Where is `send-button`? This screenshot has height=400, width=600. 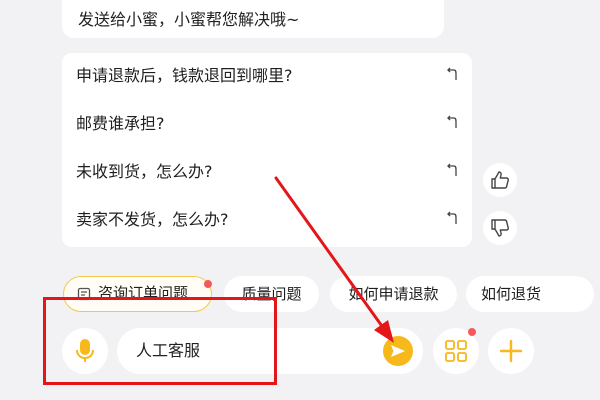 send-button is located at coordinates (398, 351).